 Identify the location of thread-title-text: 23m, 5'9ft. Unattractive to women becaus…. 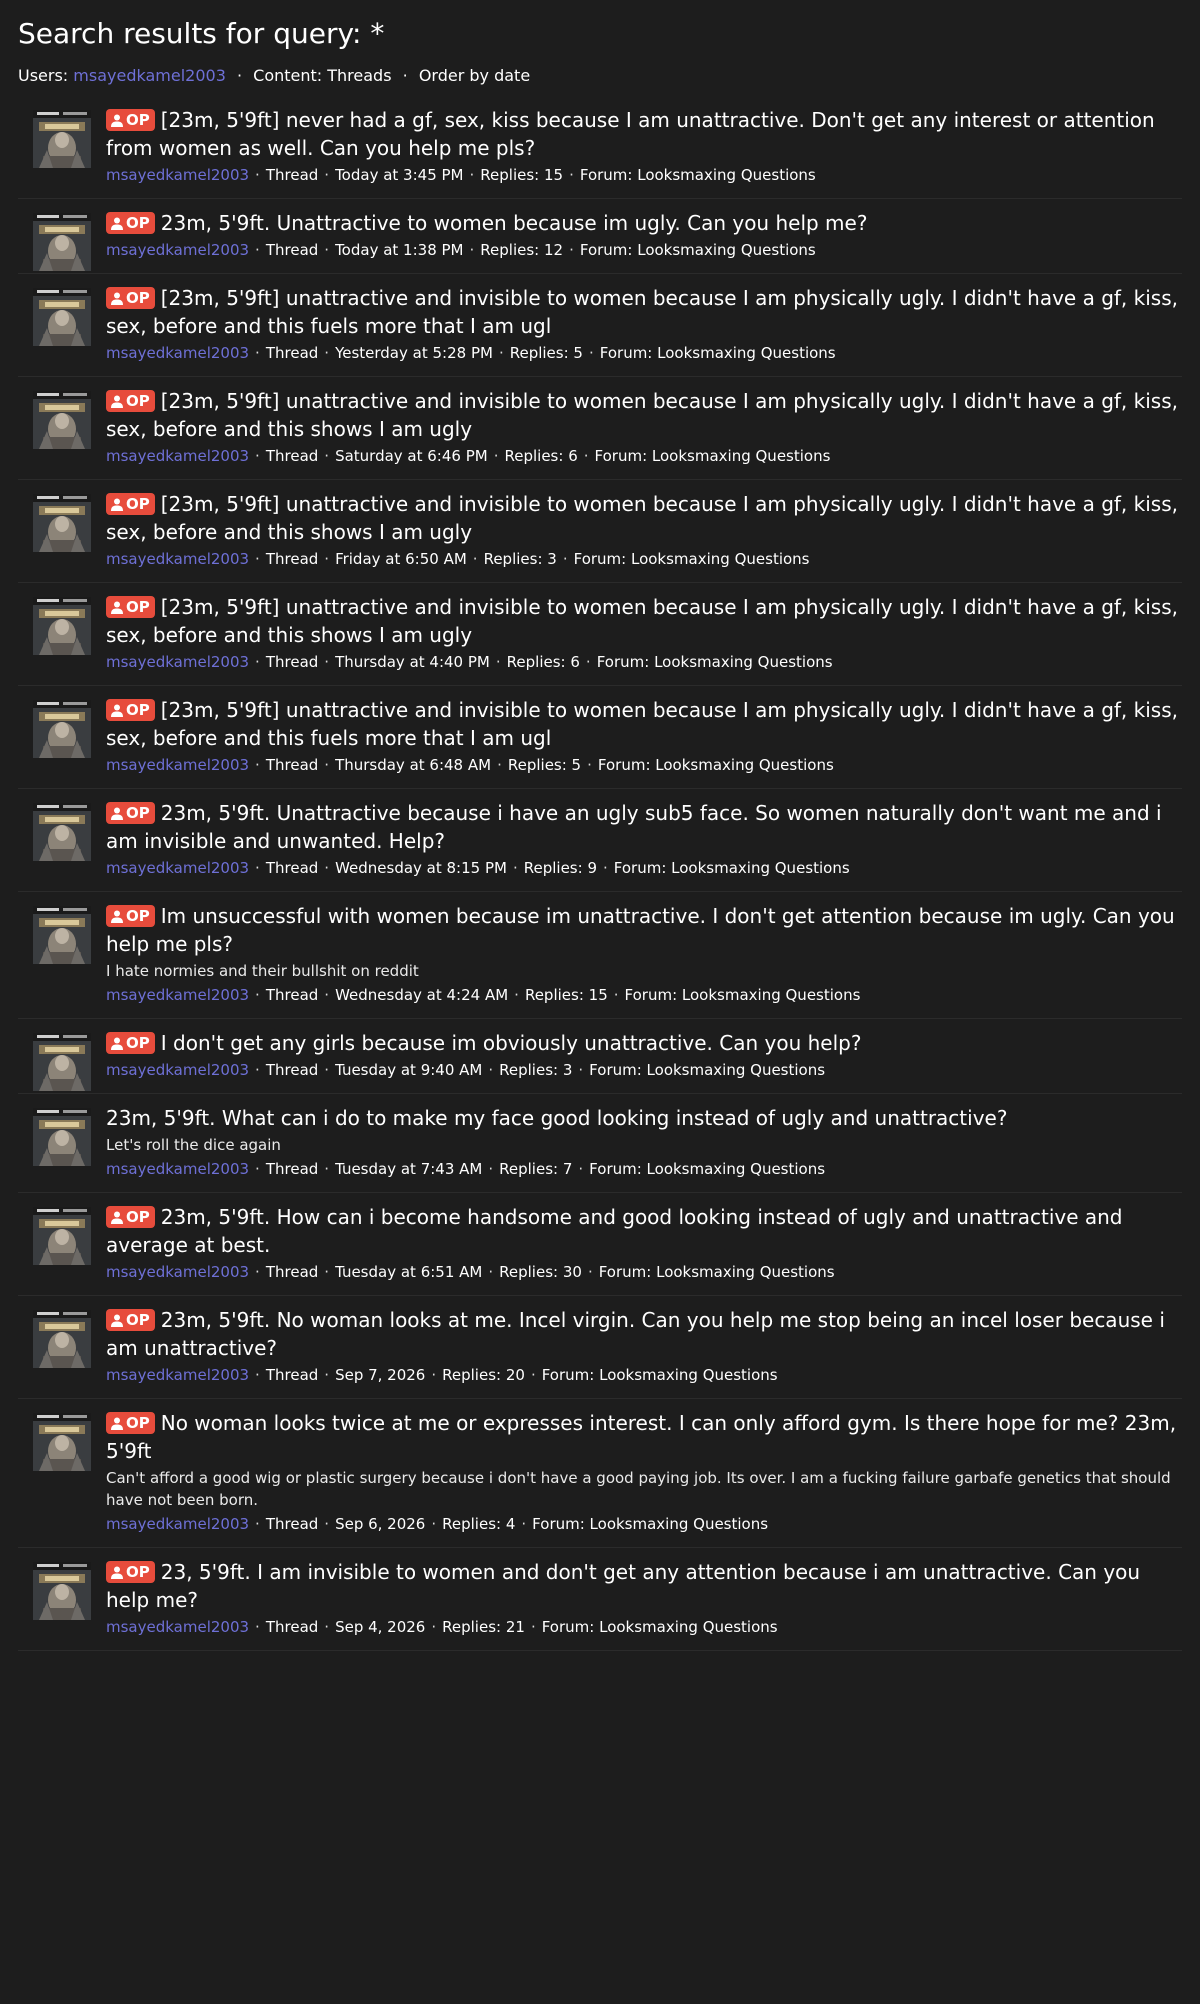
(514, 223).